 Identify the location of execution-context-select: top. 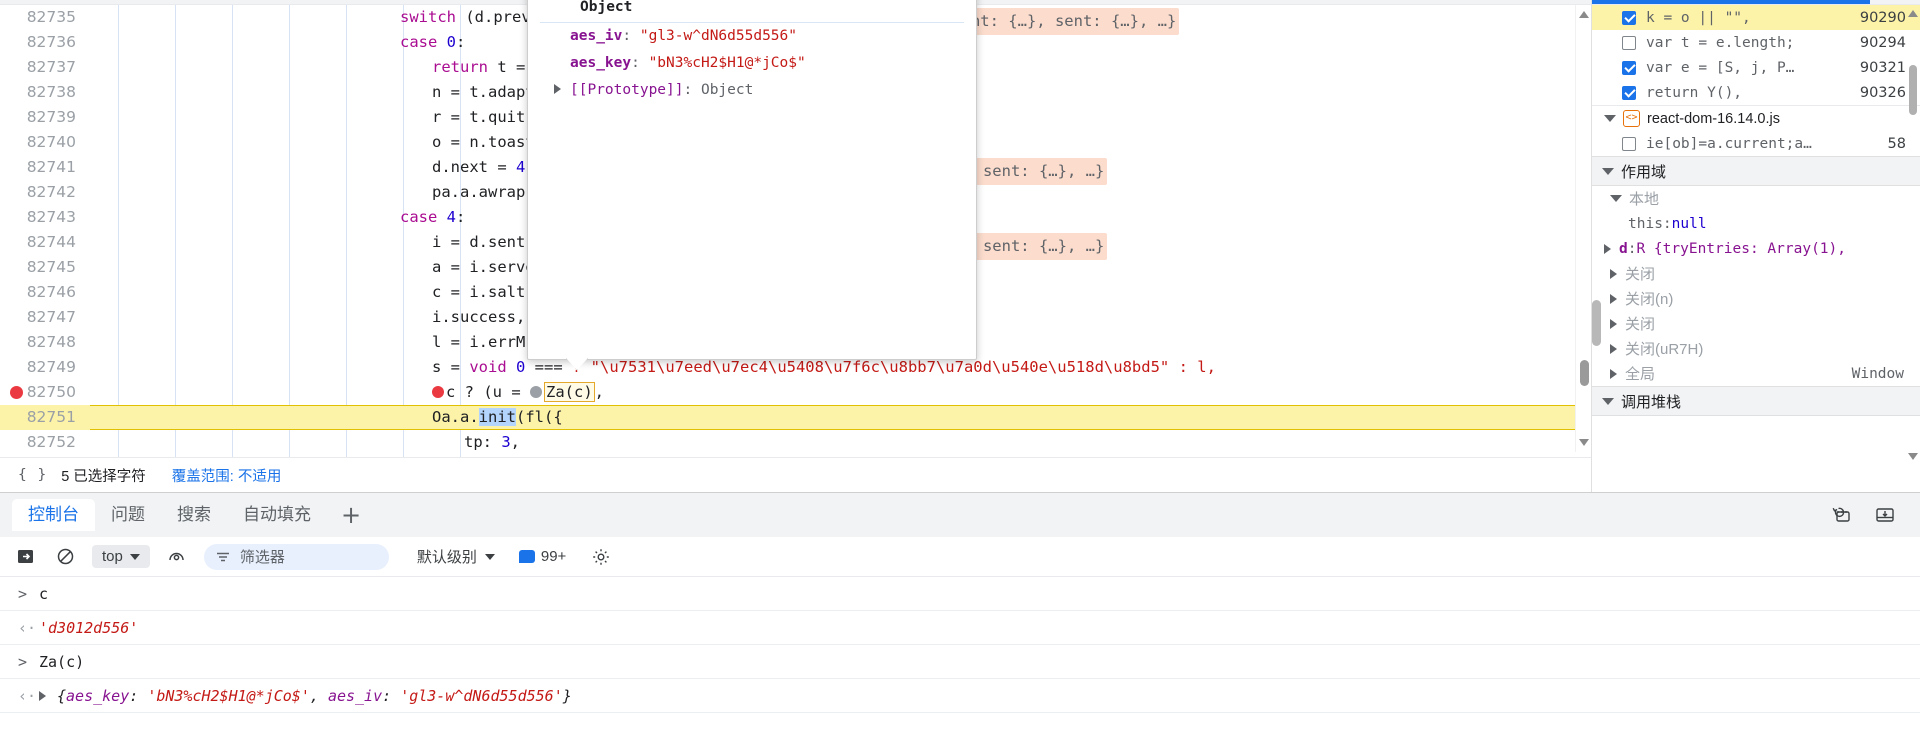
(121, 556).